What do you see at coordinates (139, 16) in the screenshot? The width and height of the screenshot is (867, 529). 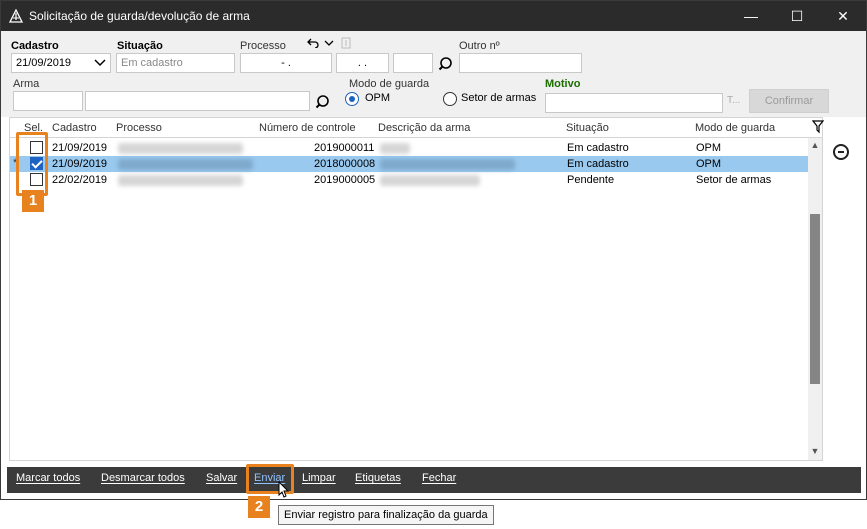 I see `window-title: Solicitação de guarda/devolução de arma` at bounding box center [139, 16].